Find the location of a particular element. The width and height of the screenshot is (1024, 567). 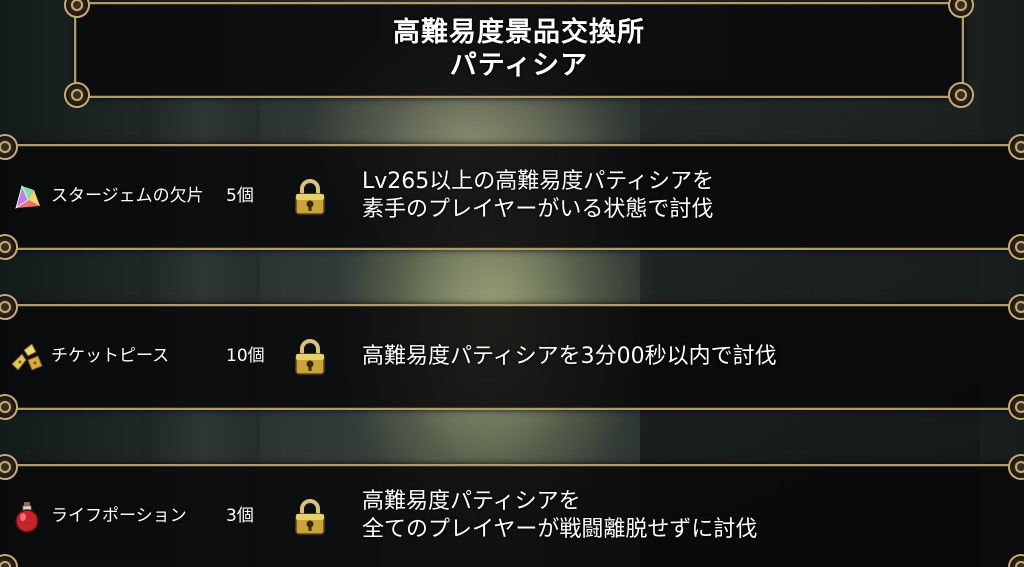

item-name: チケットピース is located at coordinates (110, 356).